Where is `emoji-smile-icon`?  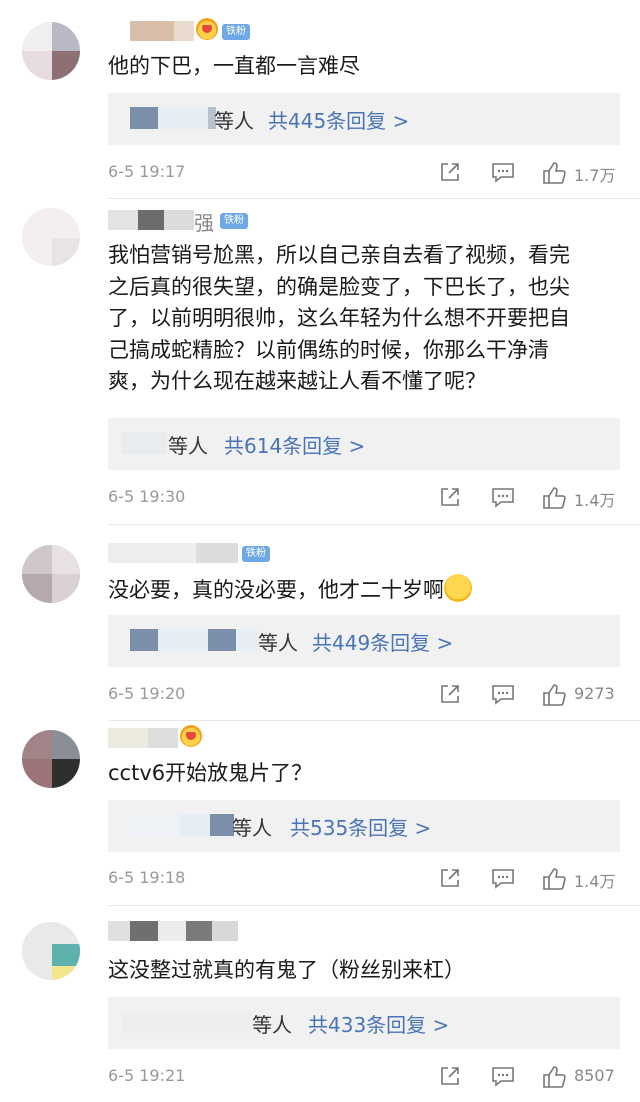 emoji-smile-icon is located at coordinates (458, 588).